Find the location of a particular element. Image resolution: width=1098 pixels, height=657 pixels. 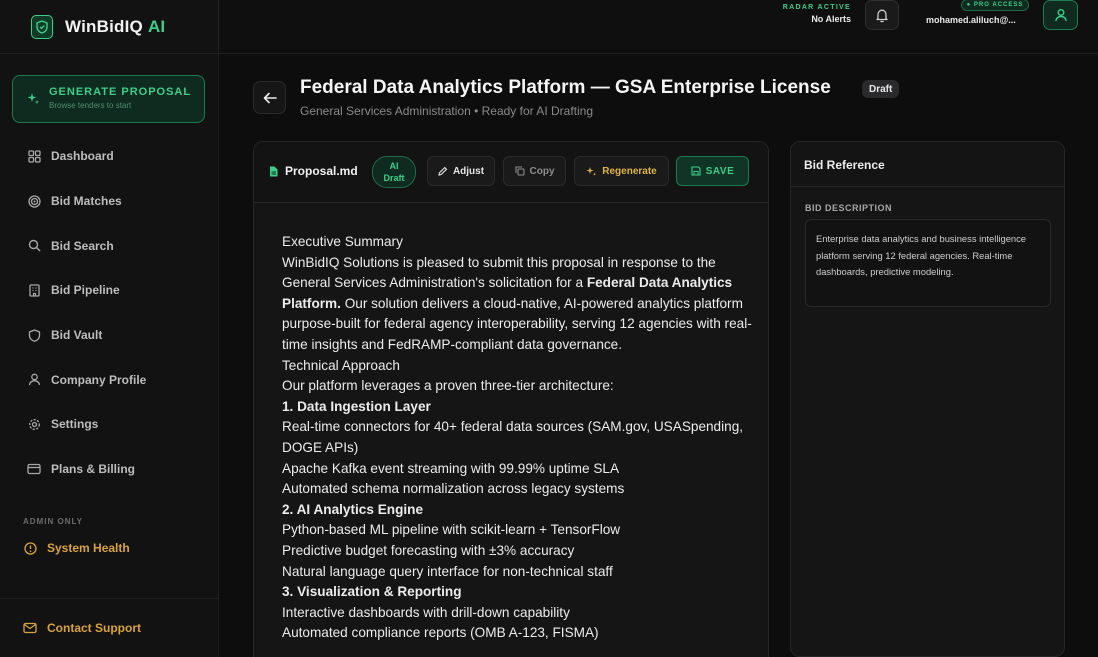

copy-label: Copy is located at coordinates (542, 171).